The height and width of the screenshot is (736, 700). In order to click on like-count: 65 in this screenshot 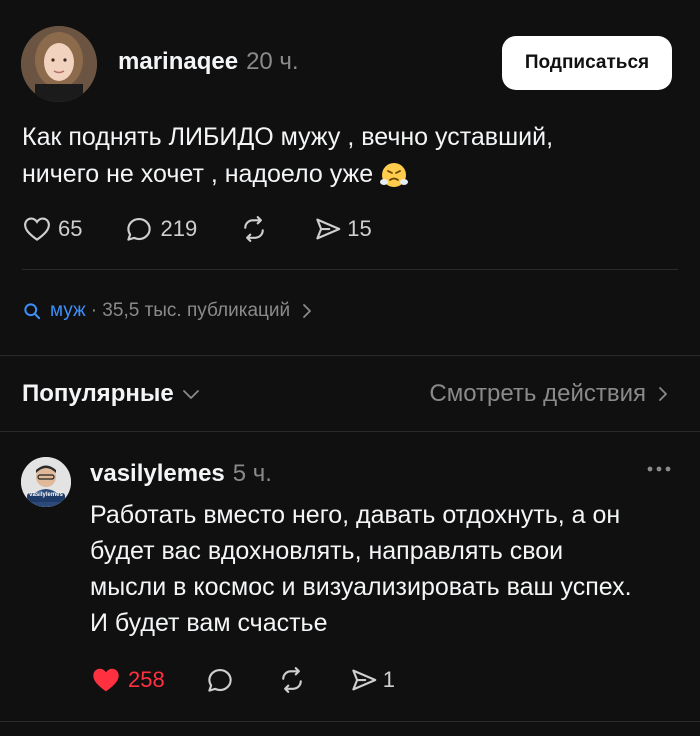, I will do `click(70, 228)`.